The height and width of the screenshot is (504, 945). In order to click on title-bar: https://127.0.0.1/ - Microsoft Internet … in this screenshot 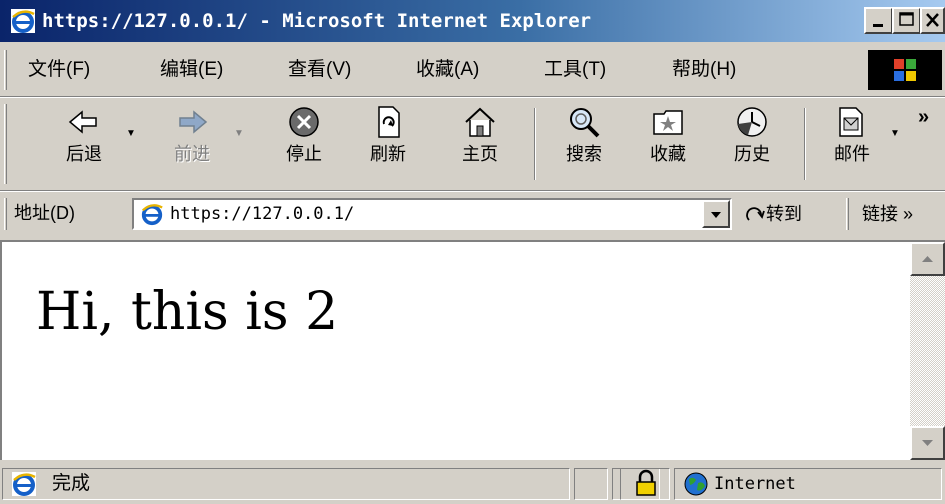, I will do `click(472, 21)`.